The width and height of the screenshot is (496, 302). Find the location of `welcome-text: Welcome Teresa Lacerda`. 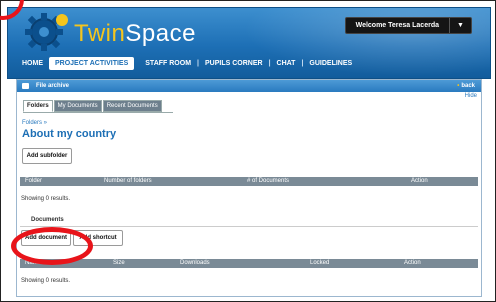

welcome-text: Welcome Teresa Lacerda is located at coordinates (397, 25).